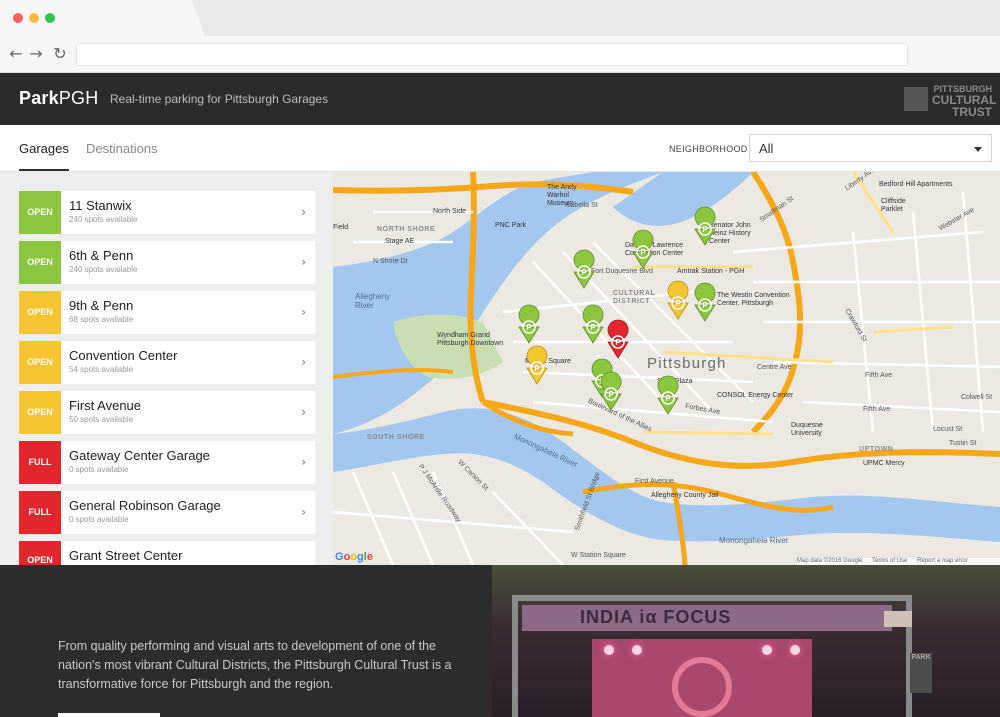 The height and width of the screenshot is (717, 1000). What do you see at coordinates (167, 553) in the screenshot?
I see `garage-item: OPEN Grant Street Center` at bounding box center [167, 553].